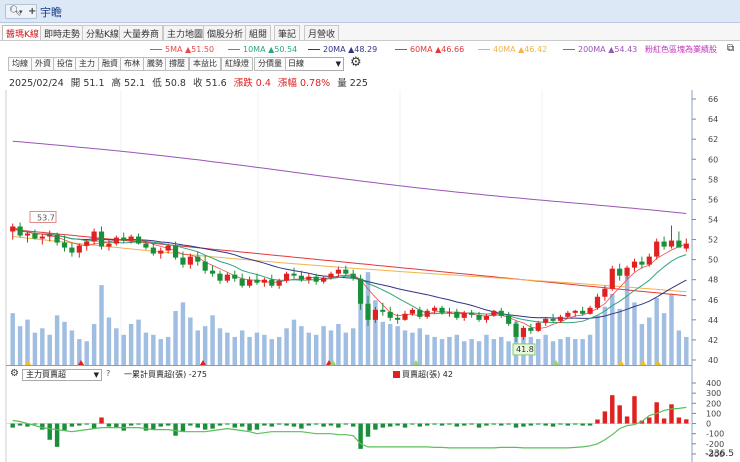 This screenshot has width=740, height=462. I want to click on dropdown-icon: ▾, so click(21, 12).